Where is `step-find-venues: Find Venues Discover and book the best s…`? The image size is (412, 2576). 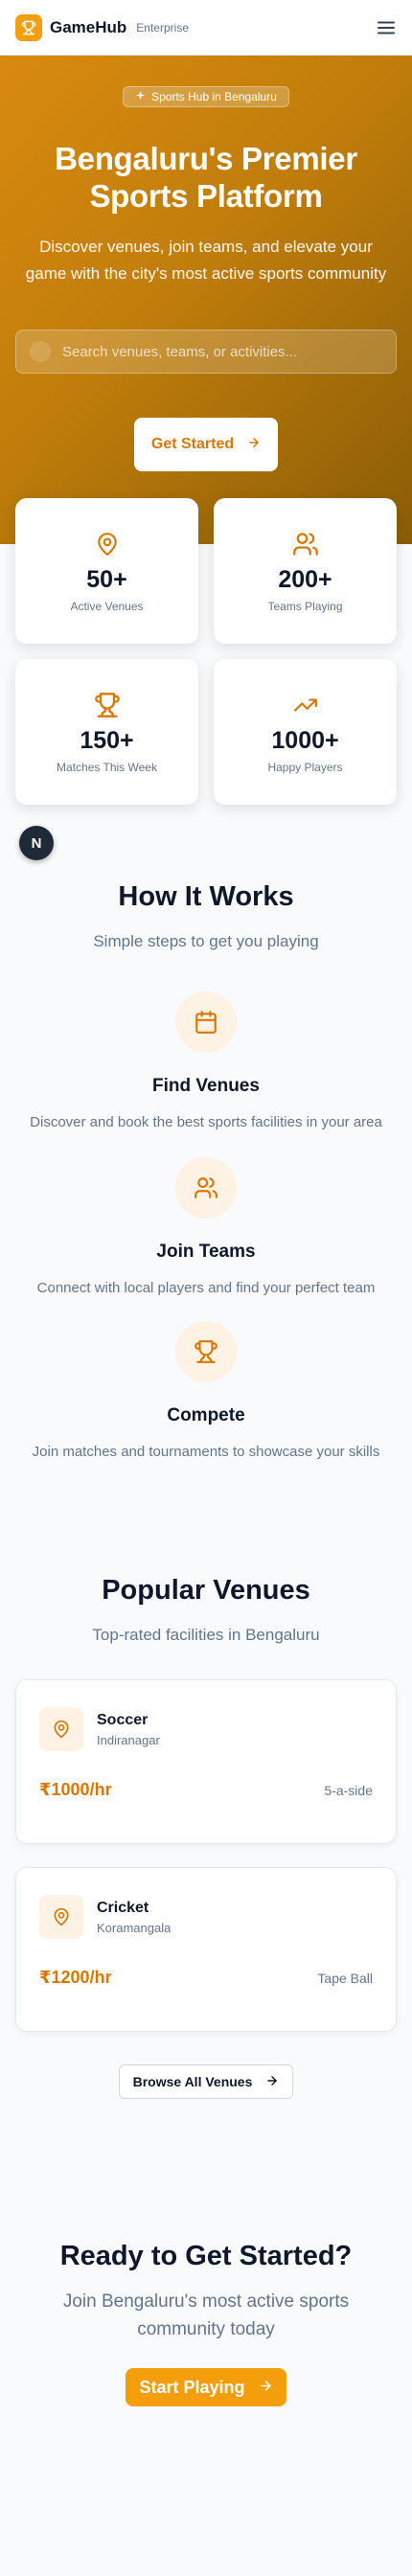
step-find-venues: Find Venues Discover and book the best s… is located at coordinates (206, 1063).